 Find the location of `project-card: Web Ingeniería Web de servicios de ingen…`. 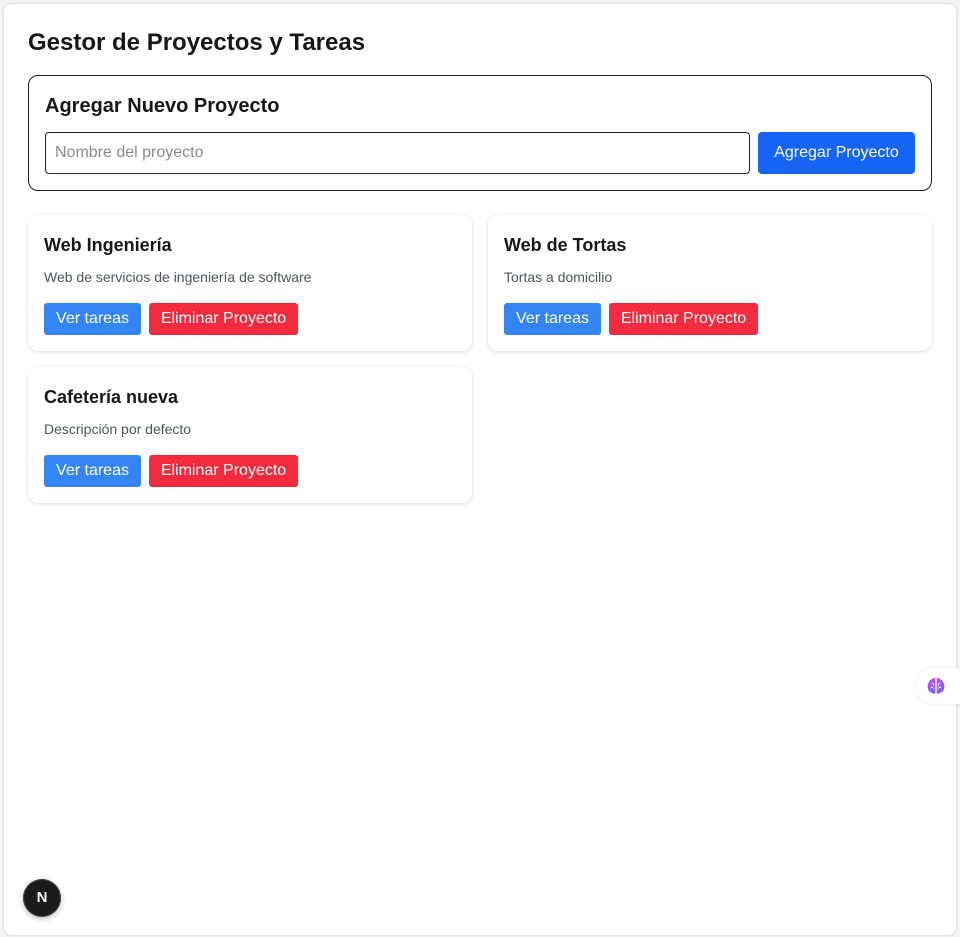

project-card: Web Ingeniería Web de servicios de ingen… is located at coordinates (250, 283).